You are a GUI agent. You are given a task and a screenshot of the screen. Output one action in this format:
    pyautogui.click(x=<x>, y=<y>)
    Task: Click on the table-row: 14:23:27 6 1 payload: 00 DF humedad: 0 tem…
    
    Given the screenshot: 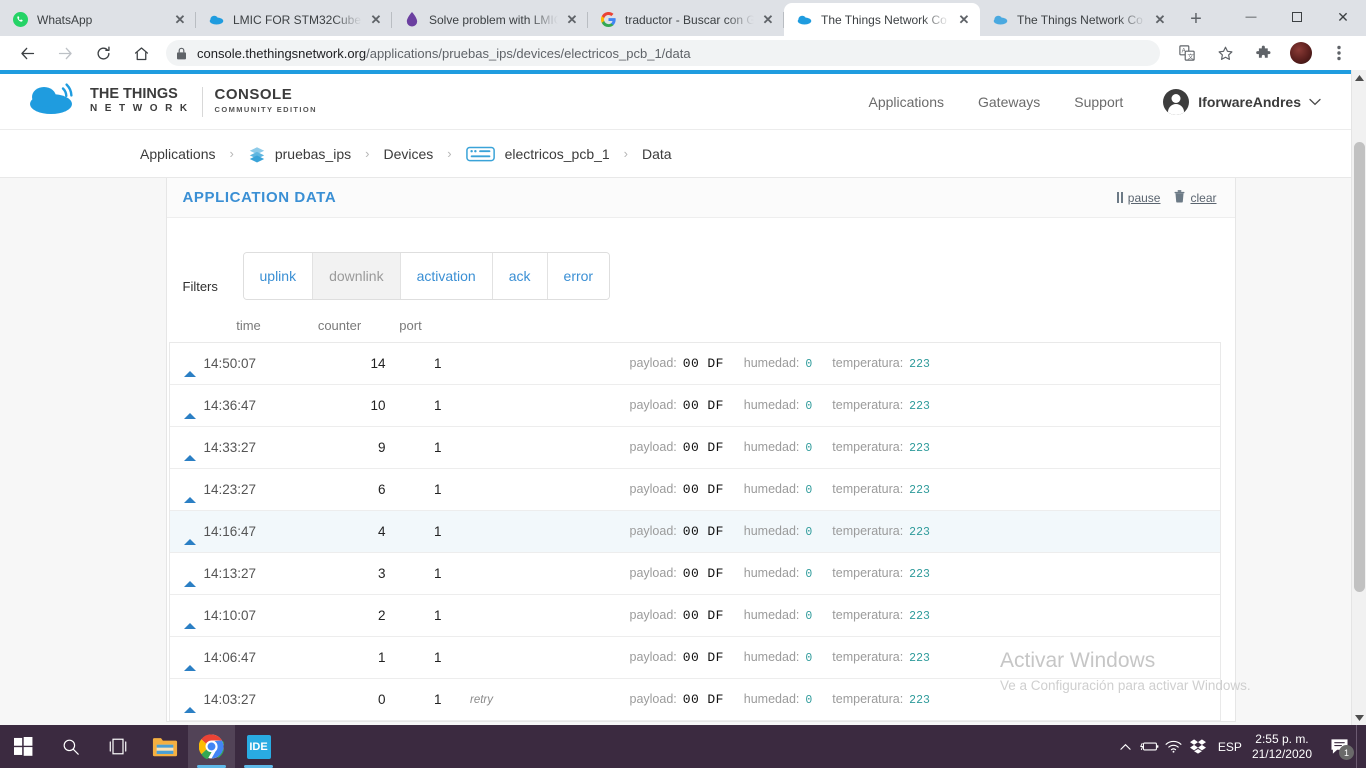 What is the action you would take?
    pyautogui.click(x=694, y=490)
    